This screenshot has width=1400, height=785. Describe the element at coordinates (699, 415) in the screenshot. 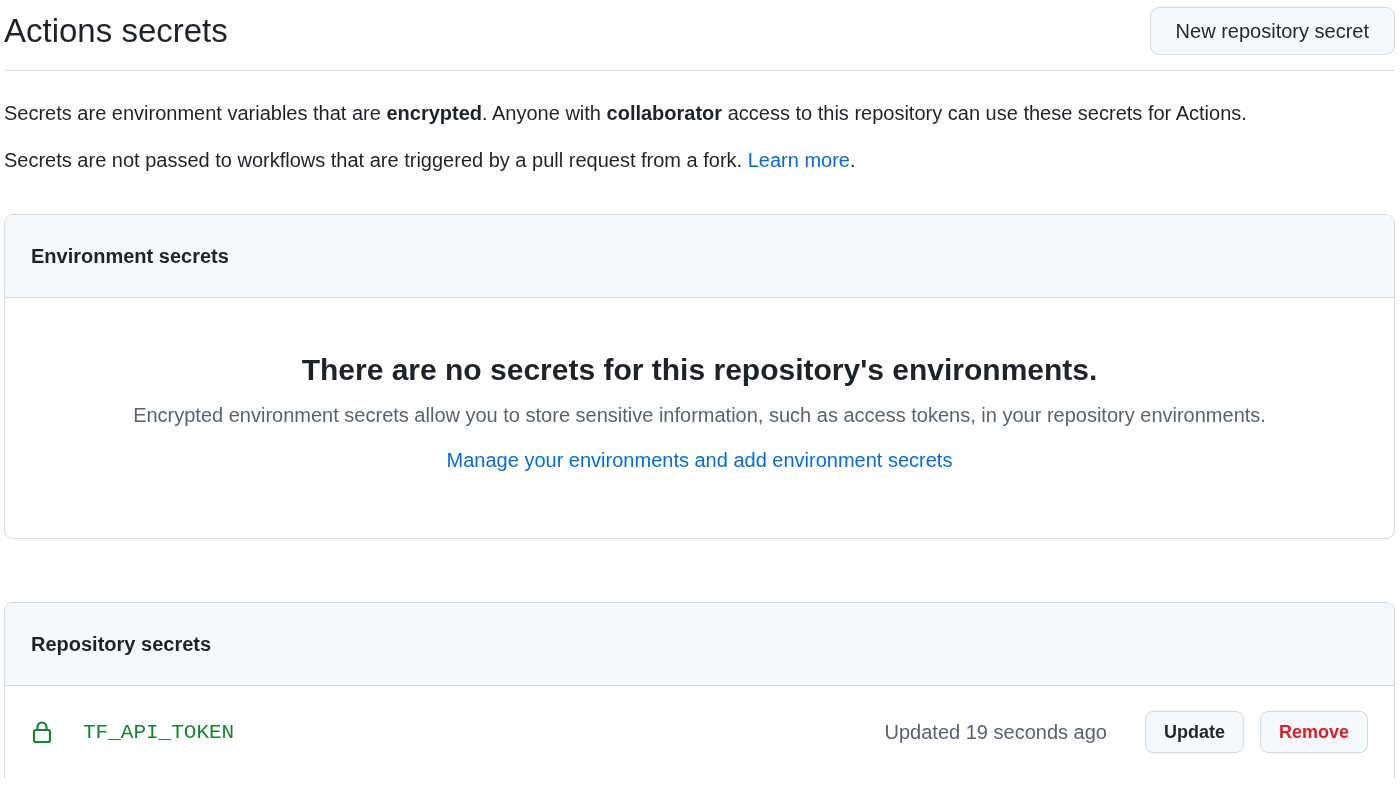

I see `empty-state-description: Encrypted environment secrets allow you to store sensitive information, such as access tokens, in your repository environments.` at that location.